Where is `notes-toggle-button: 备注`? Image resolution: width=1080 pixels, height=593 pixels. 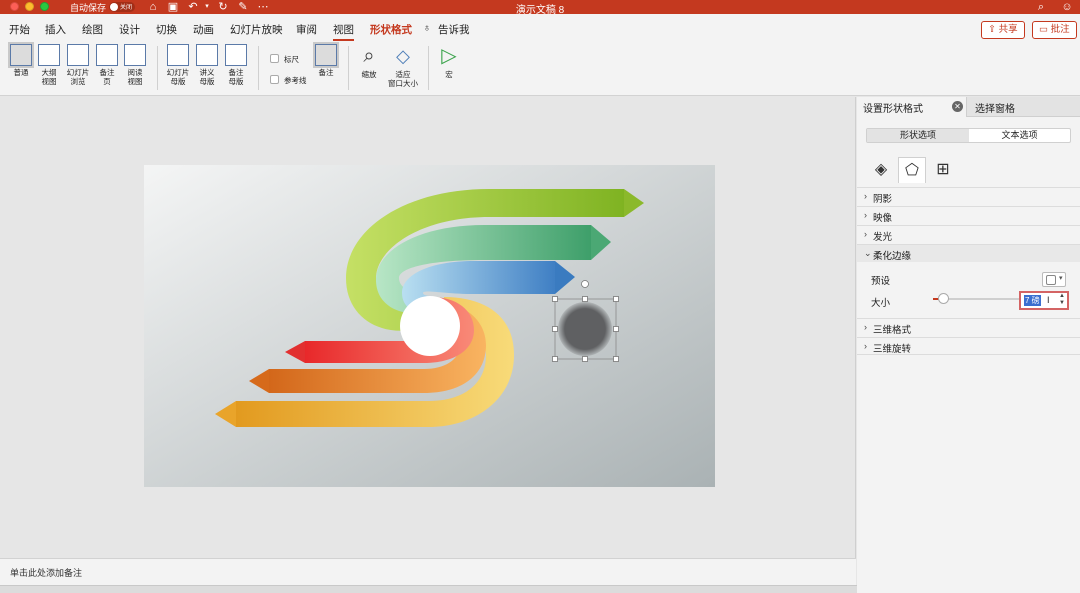 notes-toggle-button: 备注 is located at coordinates (326, 59).